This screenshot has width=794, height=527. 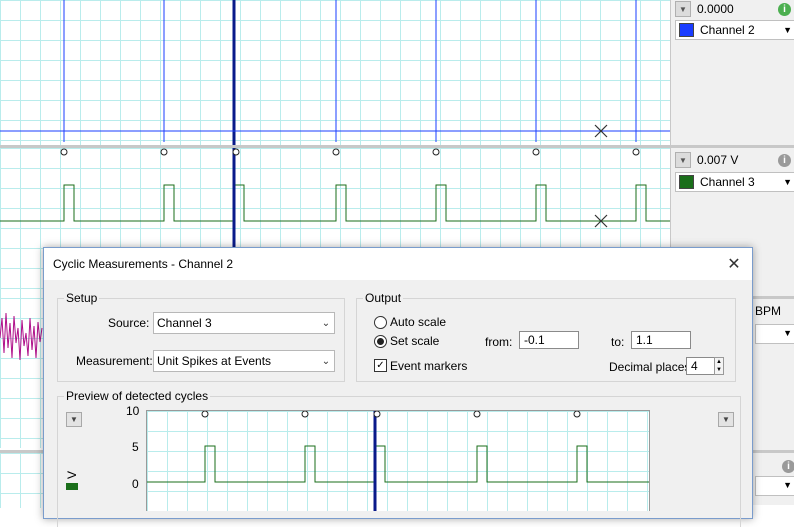 I want to click on preview-plot, so click(x=398, y=460).